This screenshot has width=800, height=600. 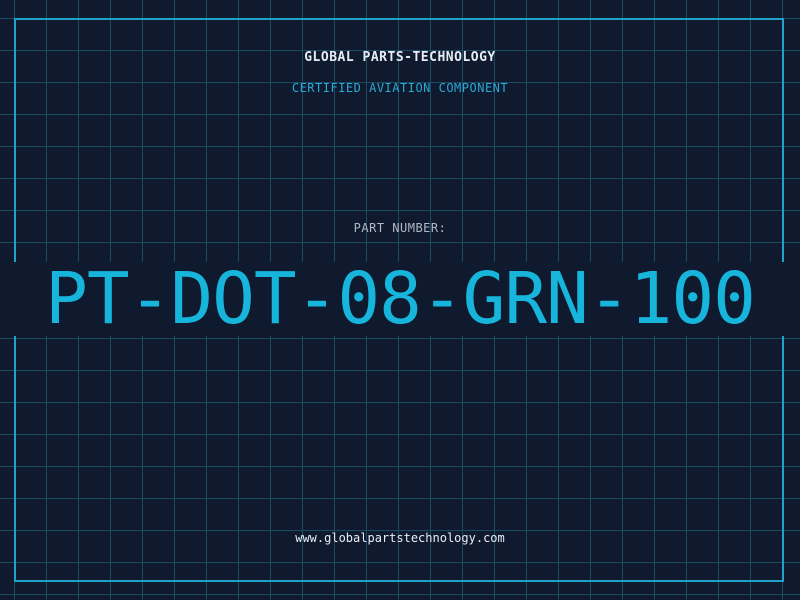 I want to click on company-name: GLOBAL PARTS-TECHNOLOGY, so click(x=400, y=57).